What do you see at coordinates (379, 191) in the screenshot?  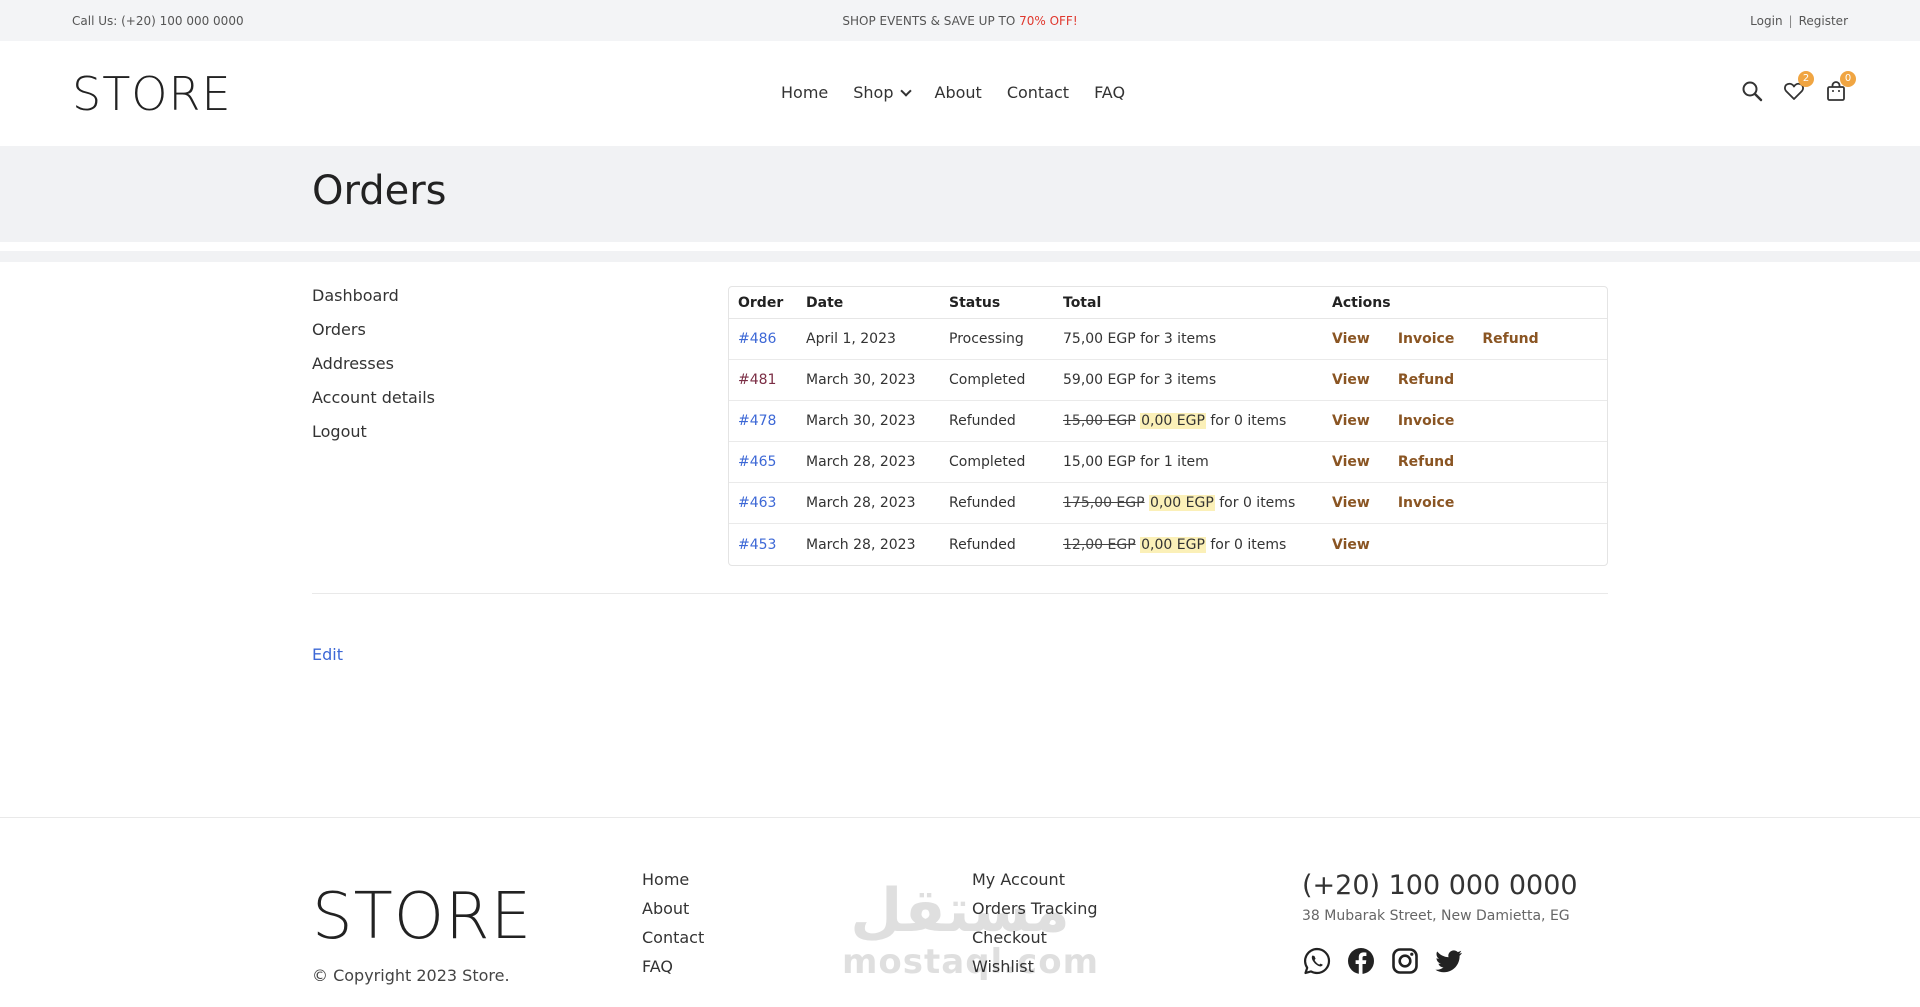 I see `page-title: Orders` at bounding box center [379, 191].